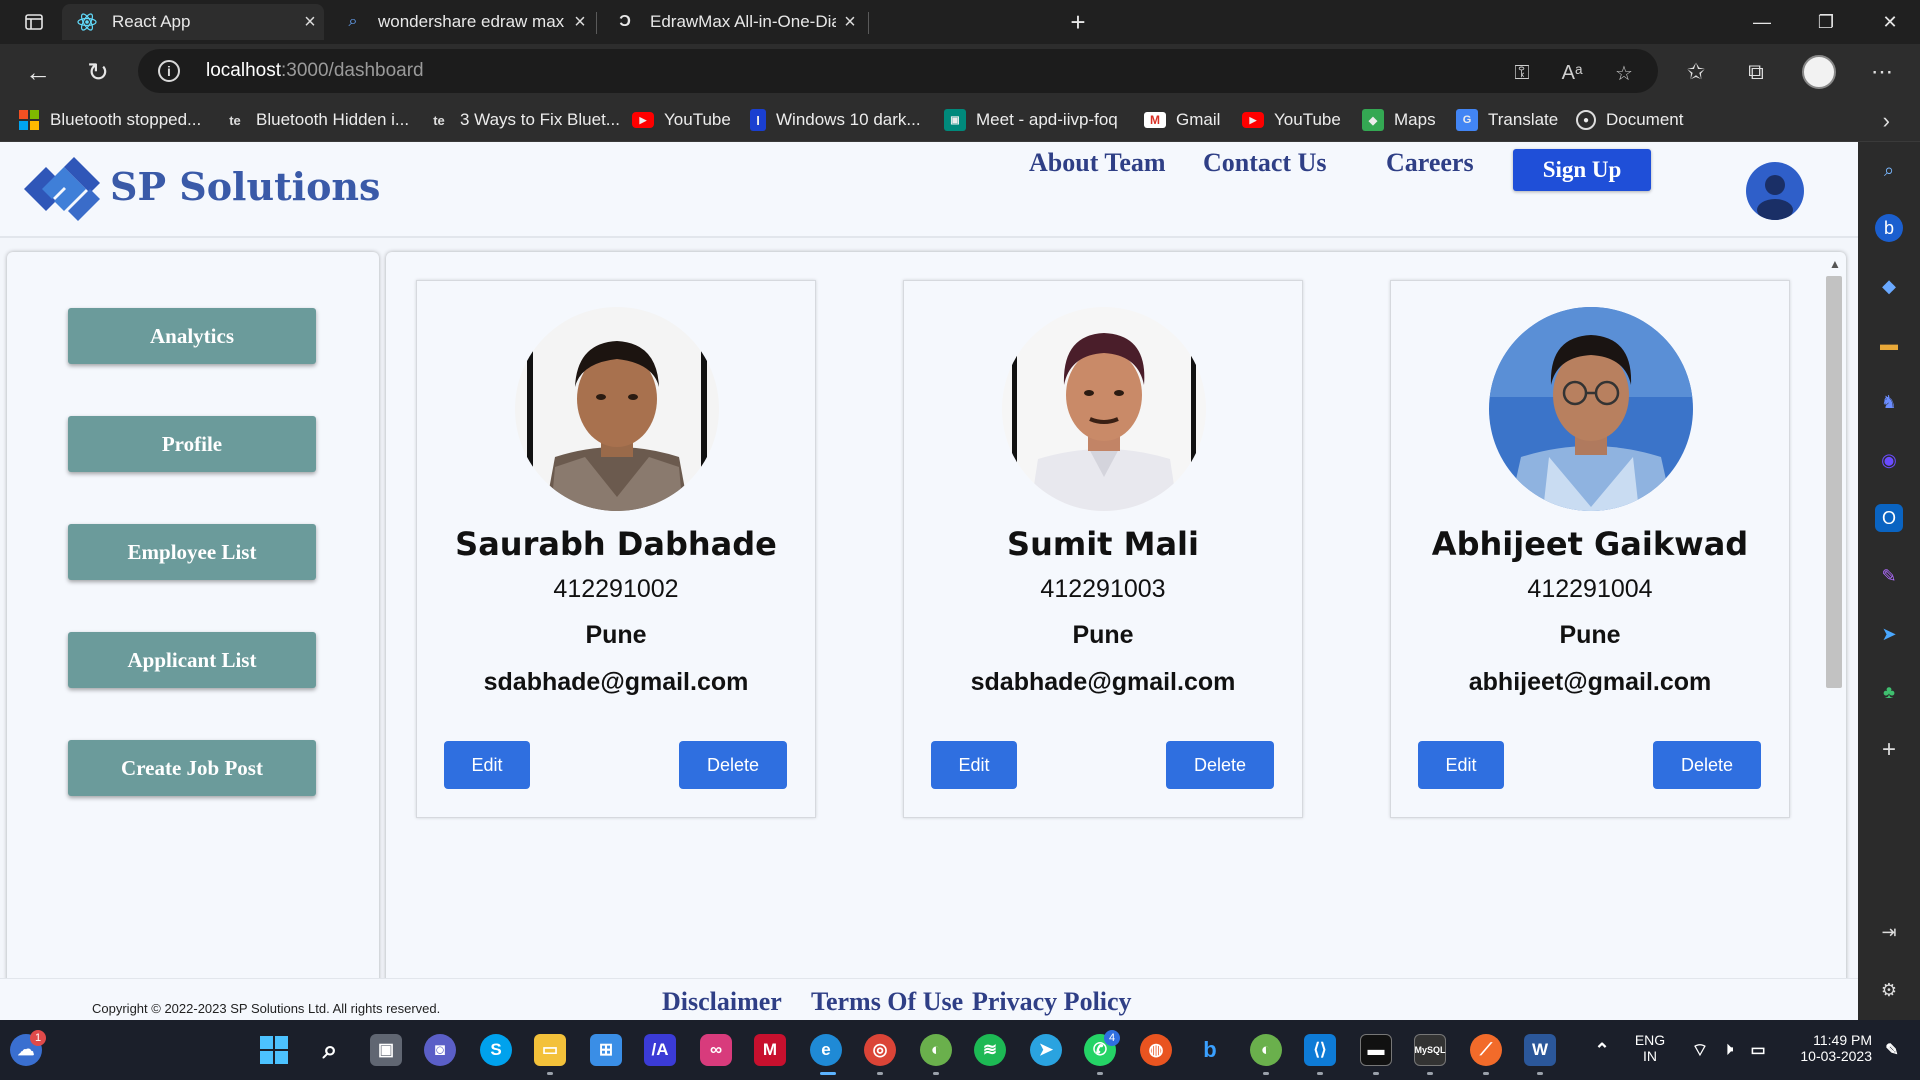  I want to click on volume-muted-icon: 🕨, so click(1728, 1050).